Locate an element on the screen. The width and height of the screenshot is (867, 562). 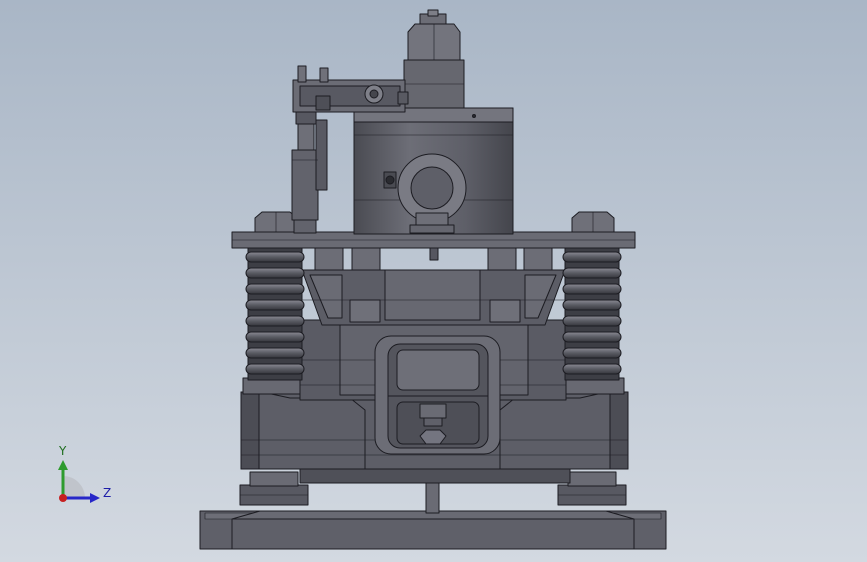
spring-left is located at coordinates (275, 314).